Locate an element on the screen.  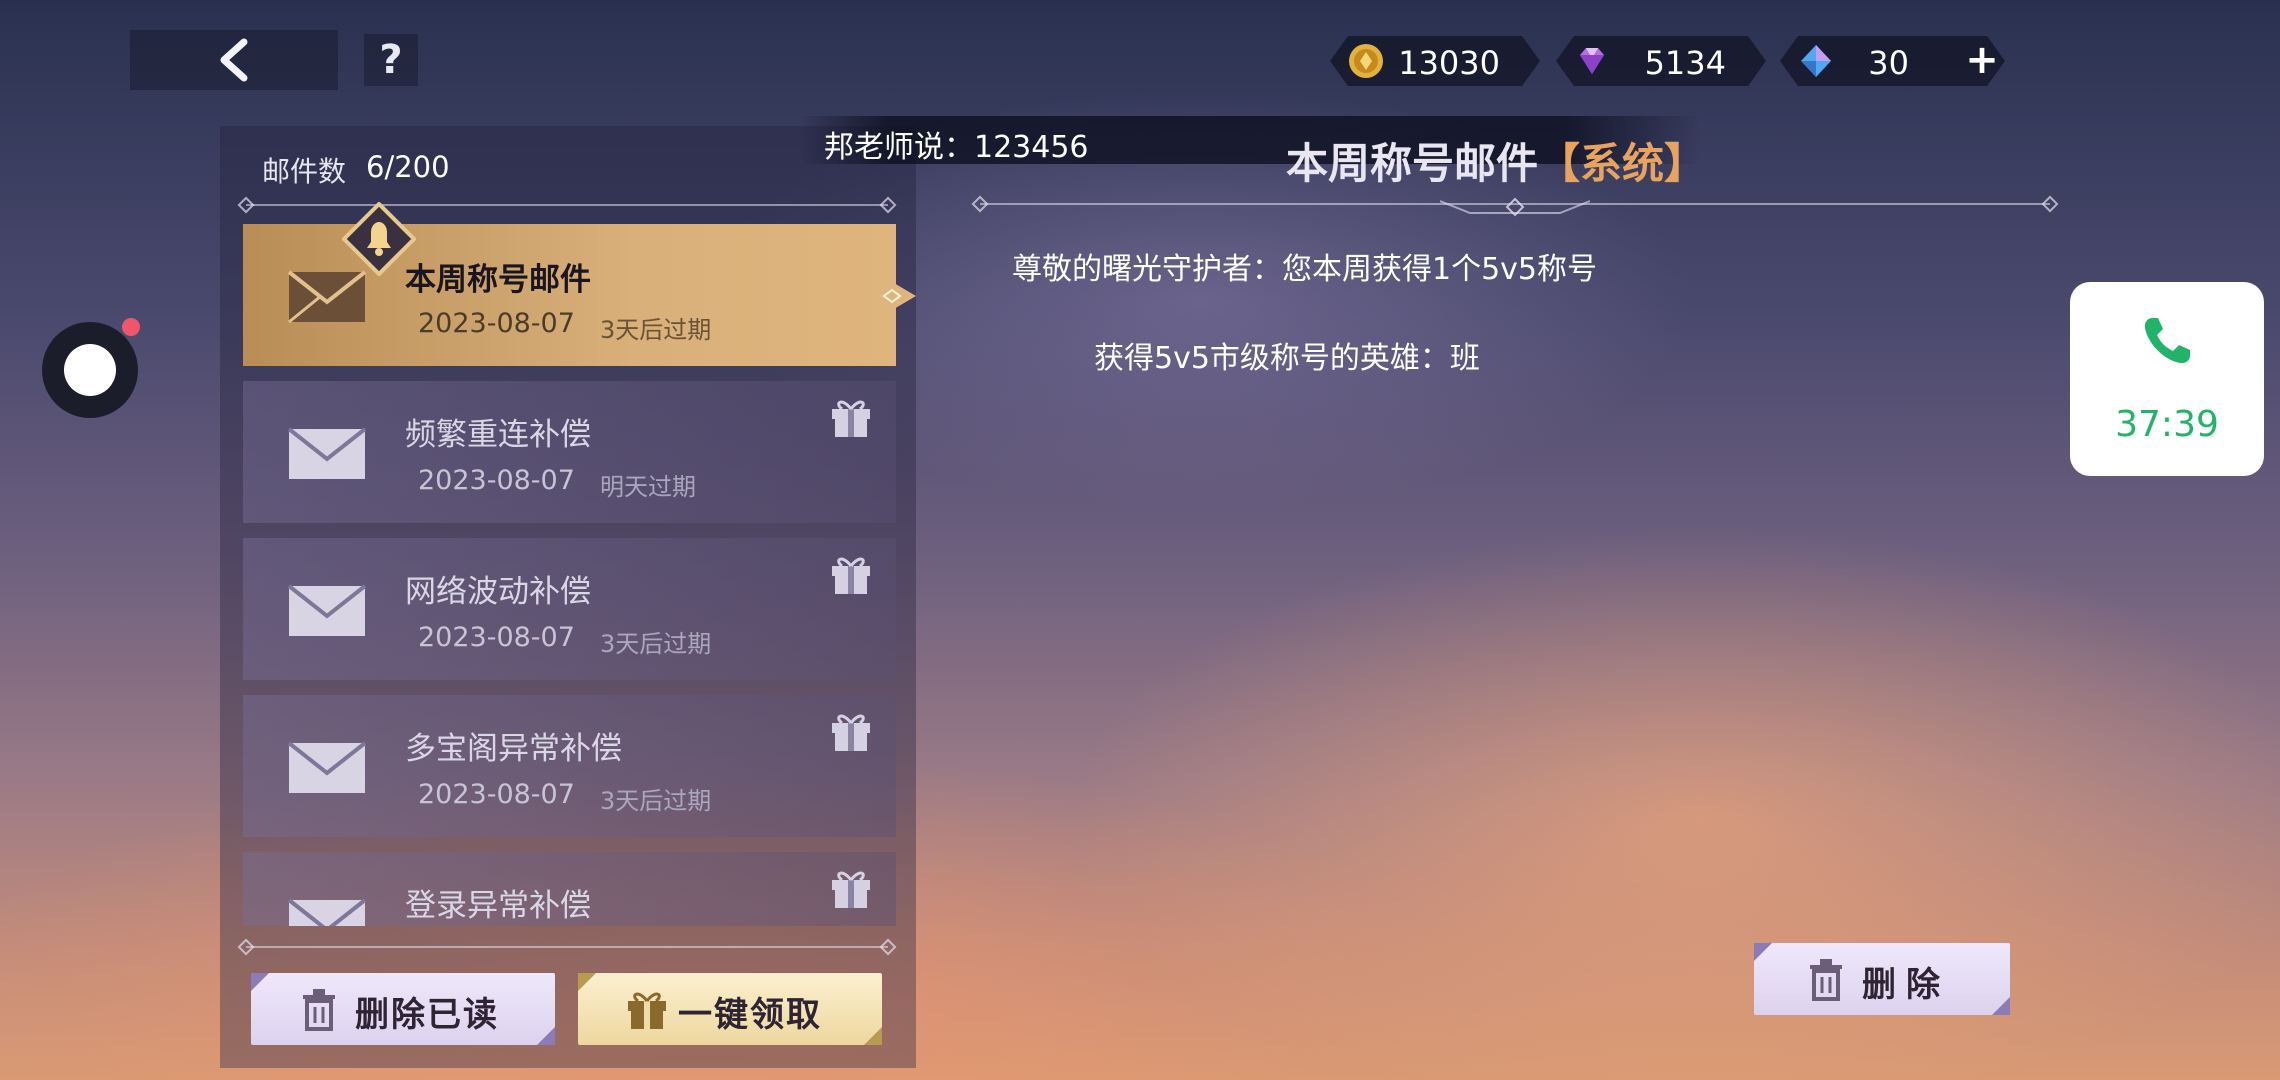
mail-item-treasure: 多宝阁异常补偿 2023-08-07 3天后过期 is located at coordinates (569, 766).